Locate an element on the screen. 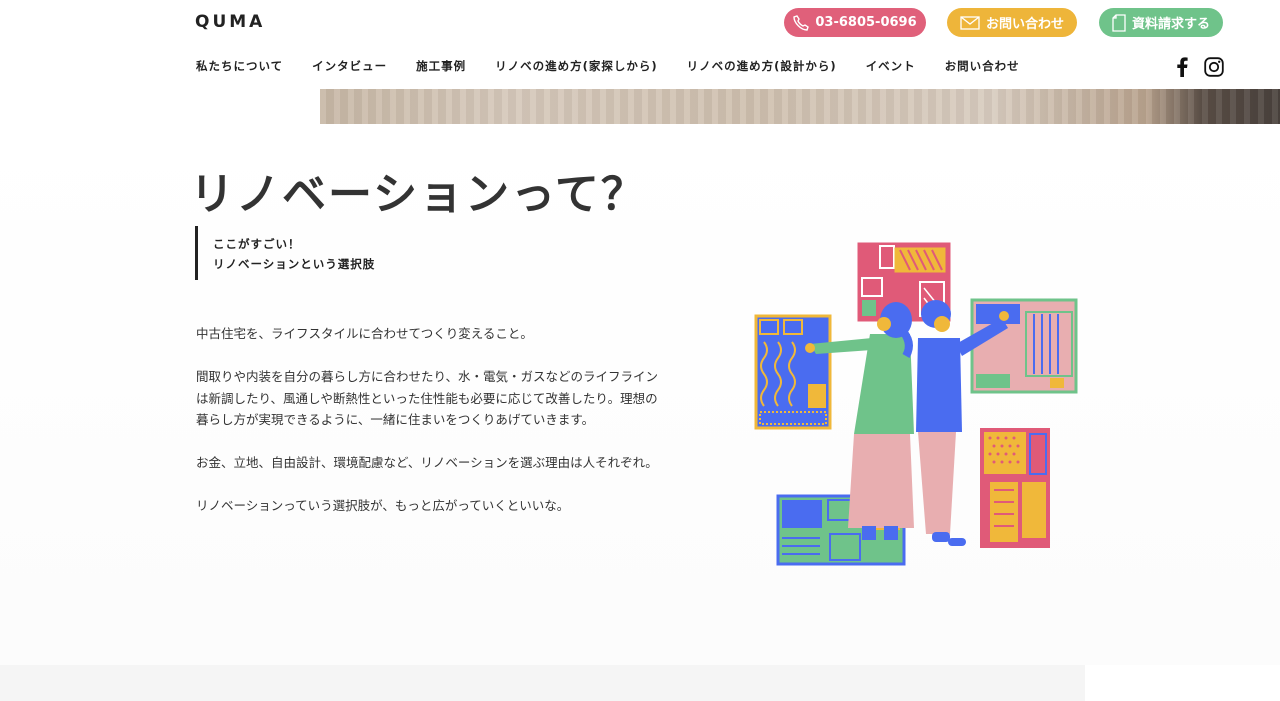 This screenshot has width=1280, height=701. section-subtitle: ここがすごい！ リノベーションという選択肢 is located at coordinates (285, 253).